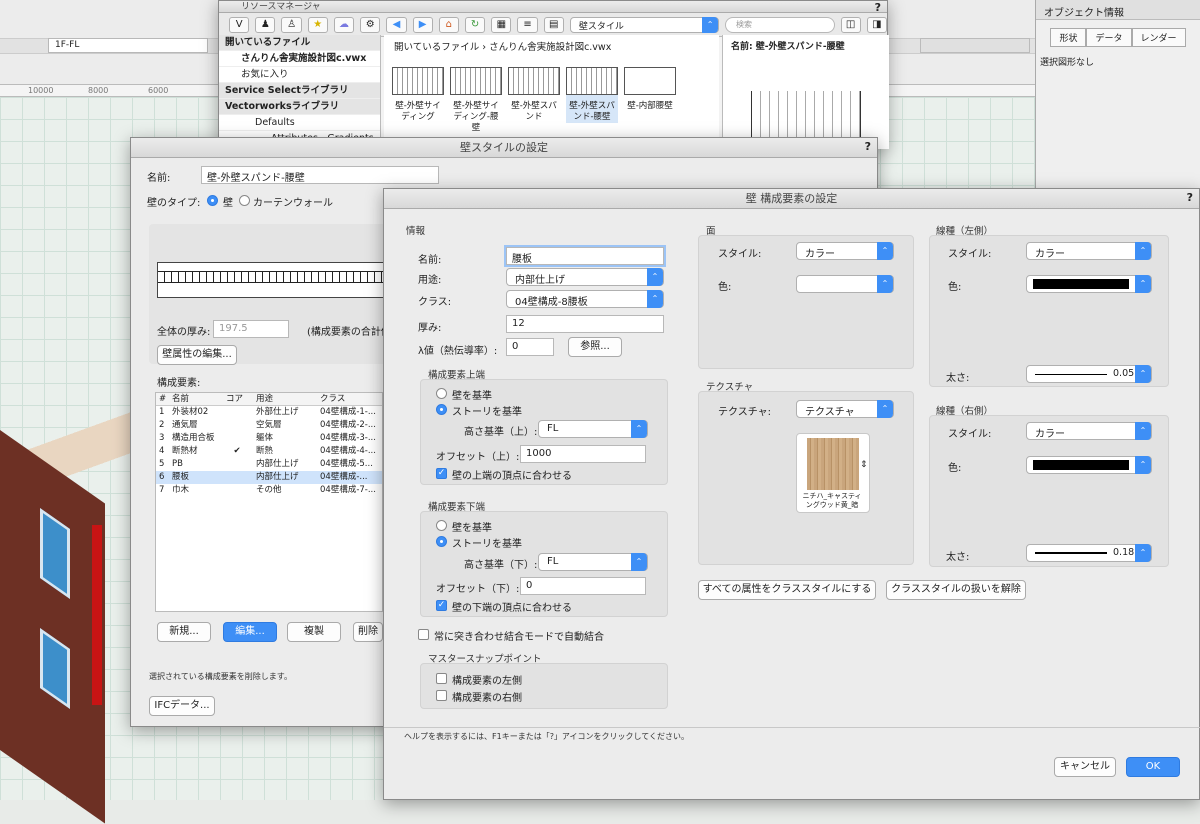  Describe the element at coordinates (299, 123) in the screenshot. I see `tree-item: Defaults` at that location.